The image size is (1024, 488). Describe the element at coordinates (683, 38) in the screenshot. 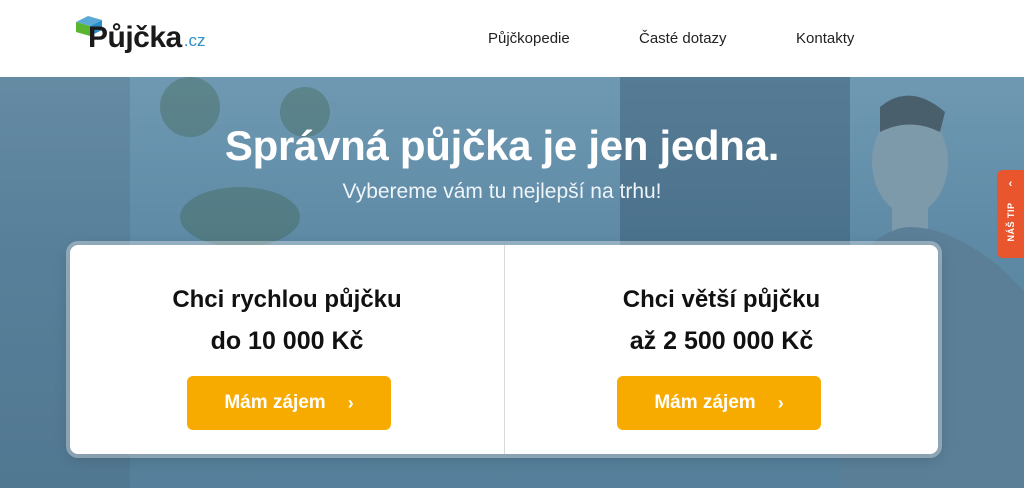

I see `nav-item-caste-dotazy: Časté dotazy` at that location.